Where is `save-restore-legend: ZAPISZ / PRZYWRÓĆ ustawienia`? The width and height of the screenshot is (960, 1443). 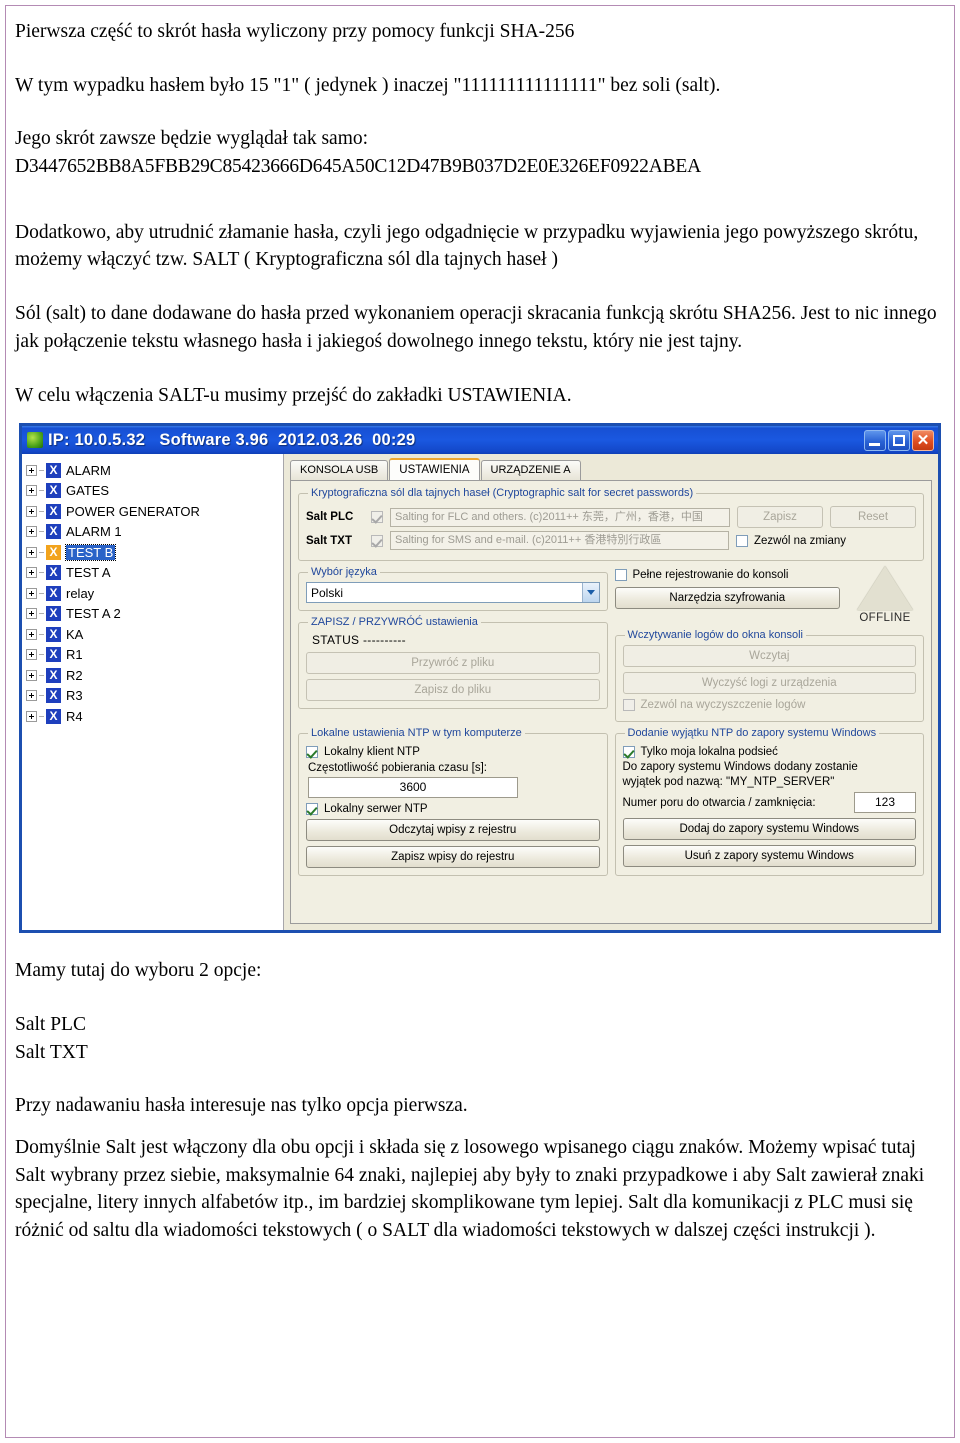
save-restore-legend: ZAPISZ / PRZYWRÓĆ ustawienia is located at coordinates (394, 622).